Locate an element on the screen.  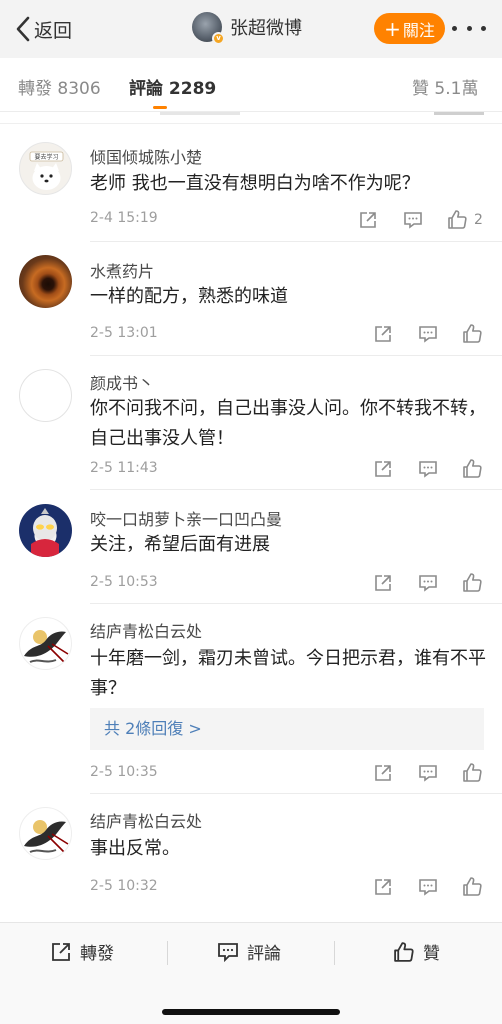
comment-time: 2-5 10:53 is located at coordinates (124, 582).